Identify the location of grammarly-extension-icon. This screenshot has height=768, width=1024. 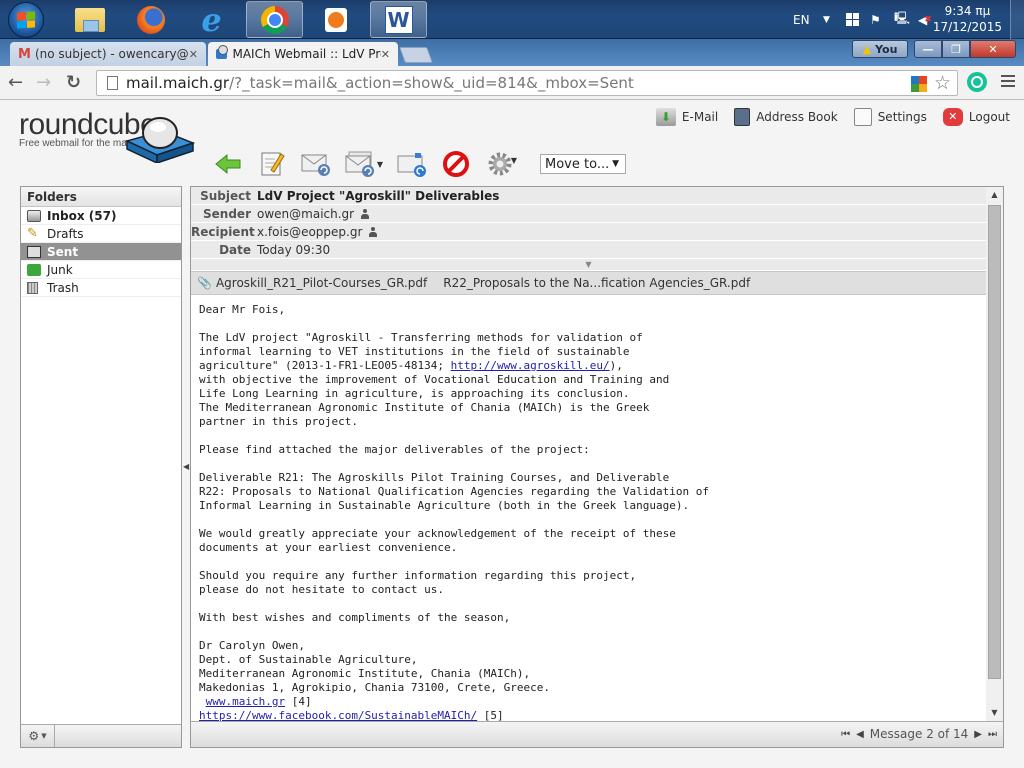
(977, 82).